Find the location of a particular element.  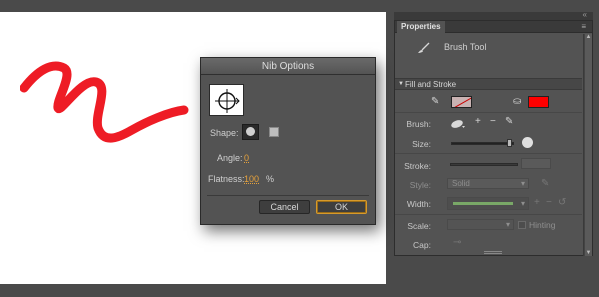

brush-label: Brush: is located at coordinates (418, 124).